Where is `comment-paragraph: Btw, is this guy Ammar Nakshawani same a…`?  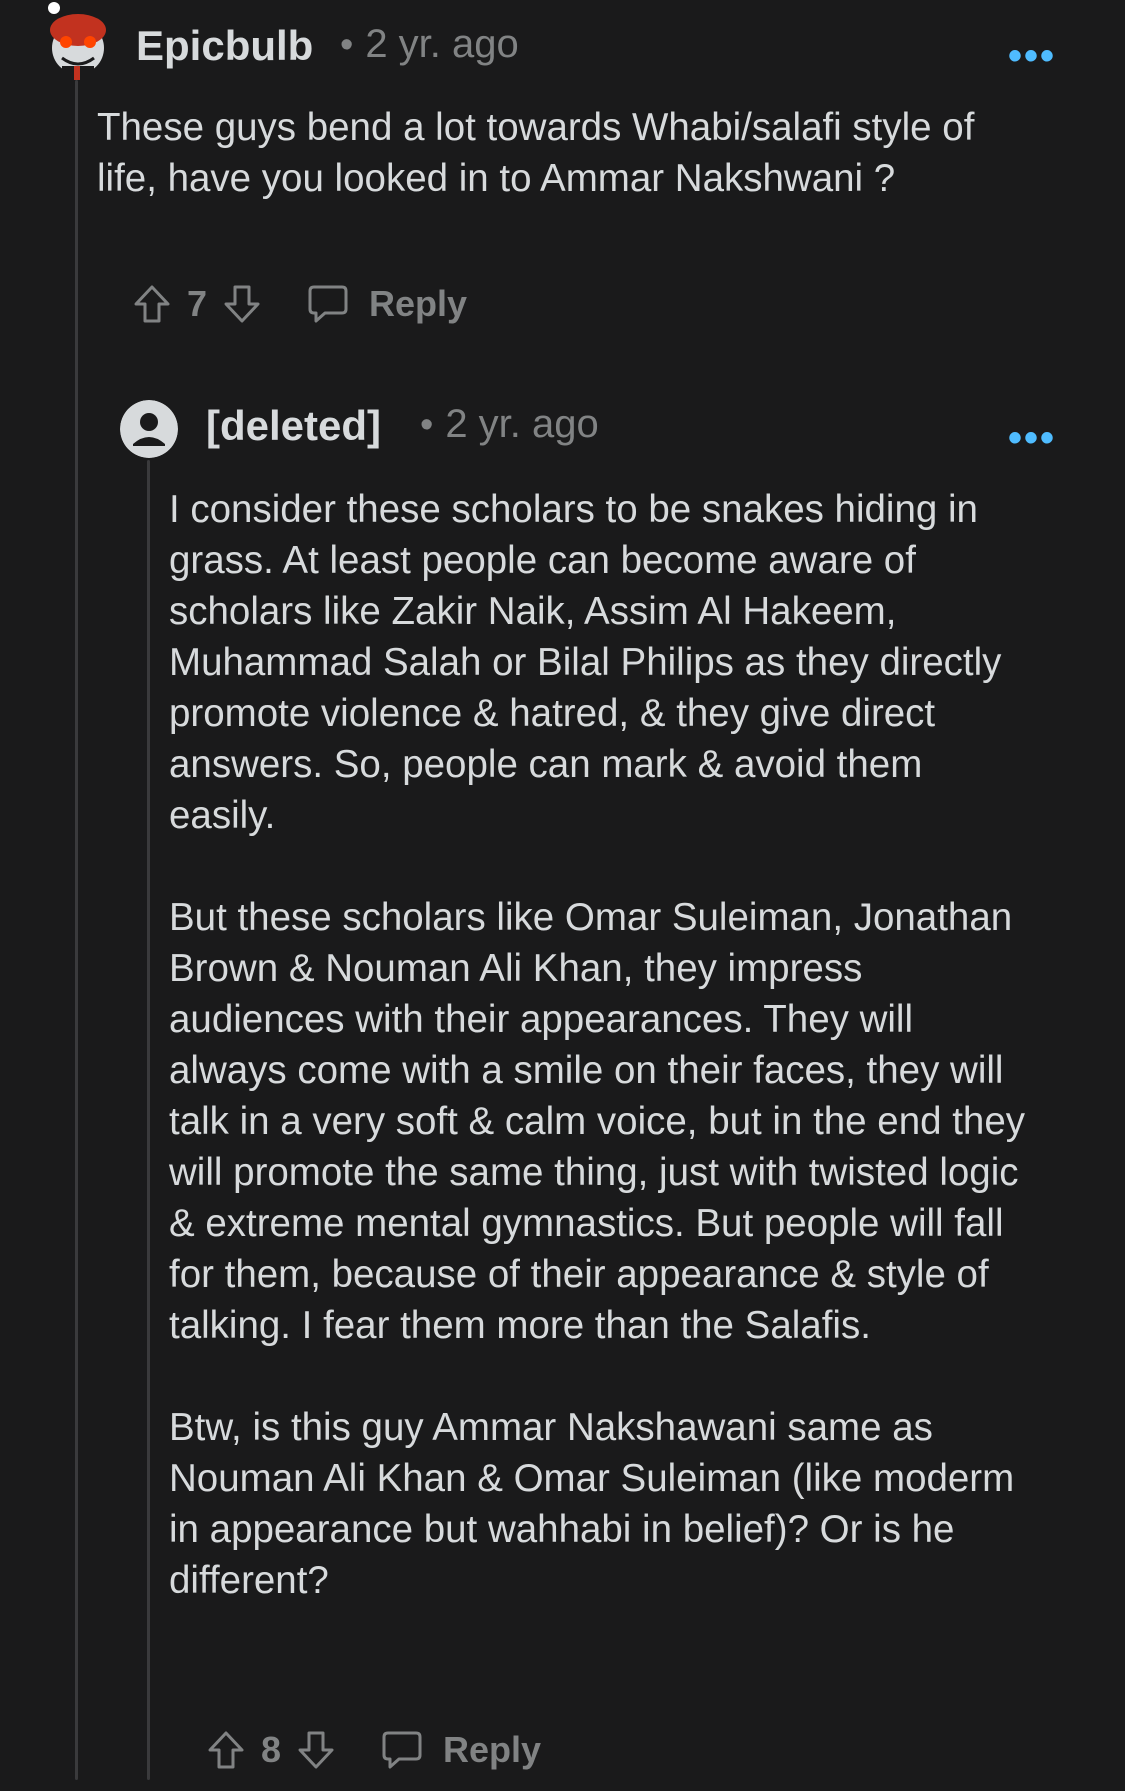
comment-paragraph: Btw, is this guy Ammar Nakshawani same a… is located at coordinates (592, 1504).